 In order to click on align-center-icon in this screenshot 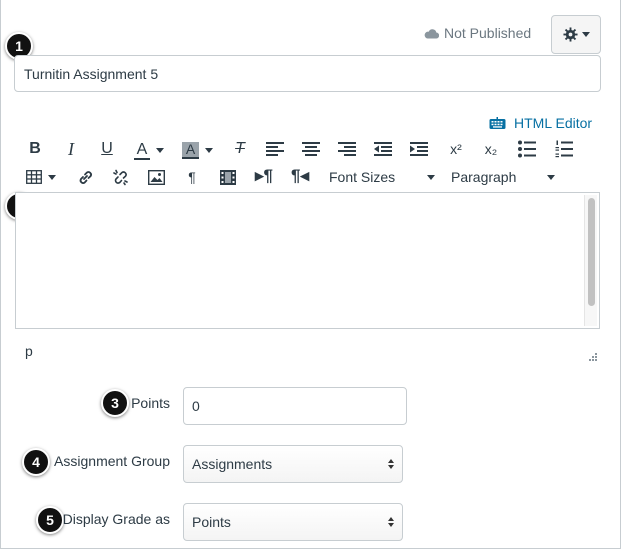, I will do `click(311, 149)`.